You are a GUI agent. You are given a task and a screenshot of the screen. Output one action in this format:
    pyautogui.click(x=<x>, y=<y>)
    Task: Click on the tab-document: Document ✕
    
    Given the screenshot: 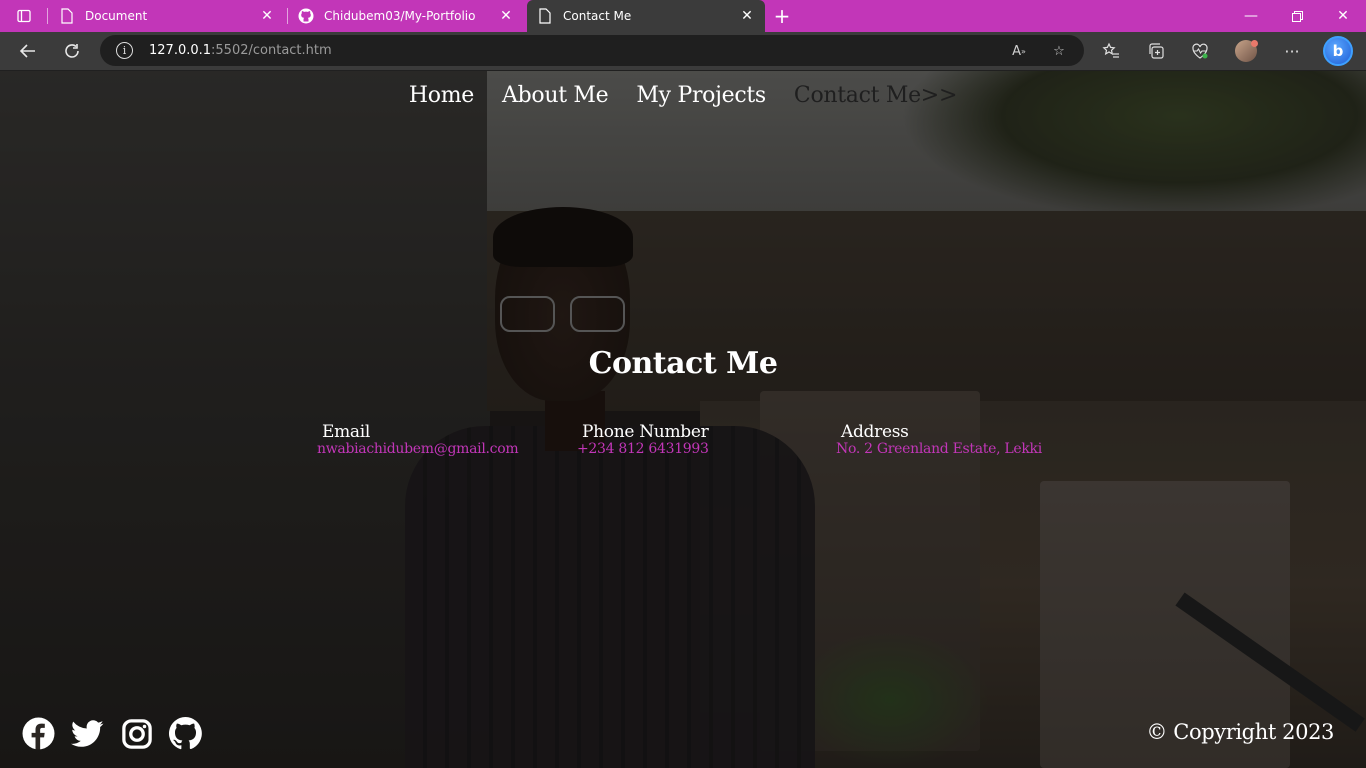 What is the action you would take?
    pyautogui.click(x=167, y=16)
    